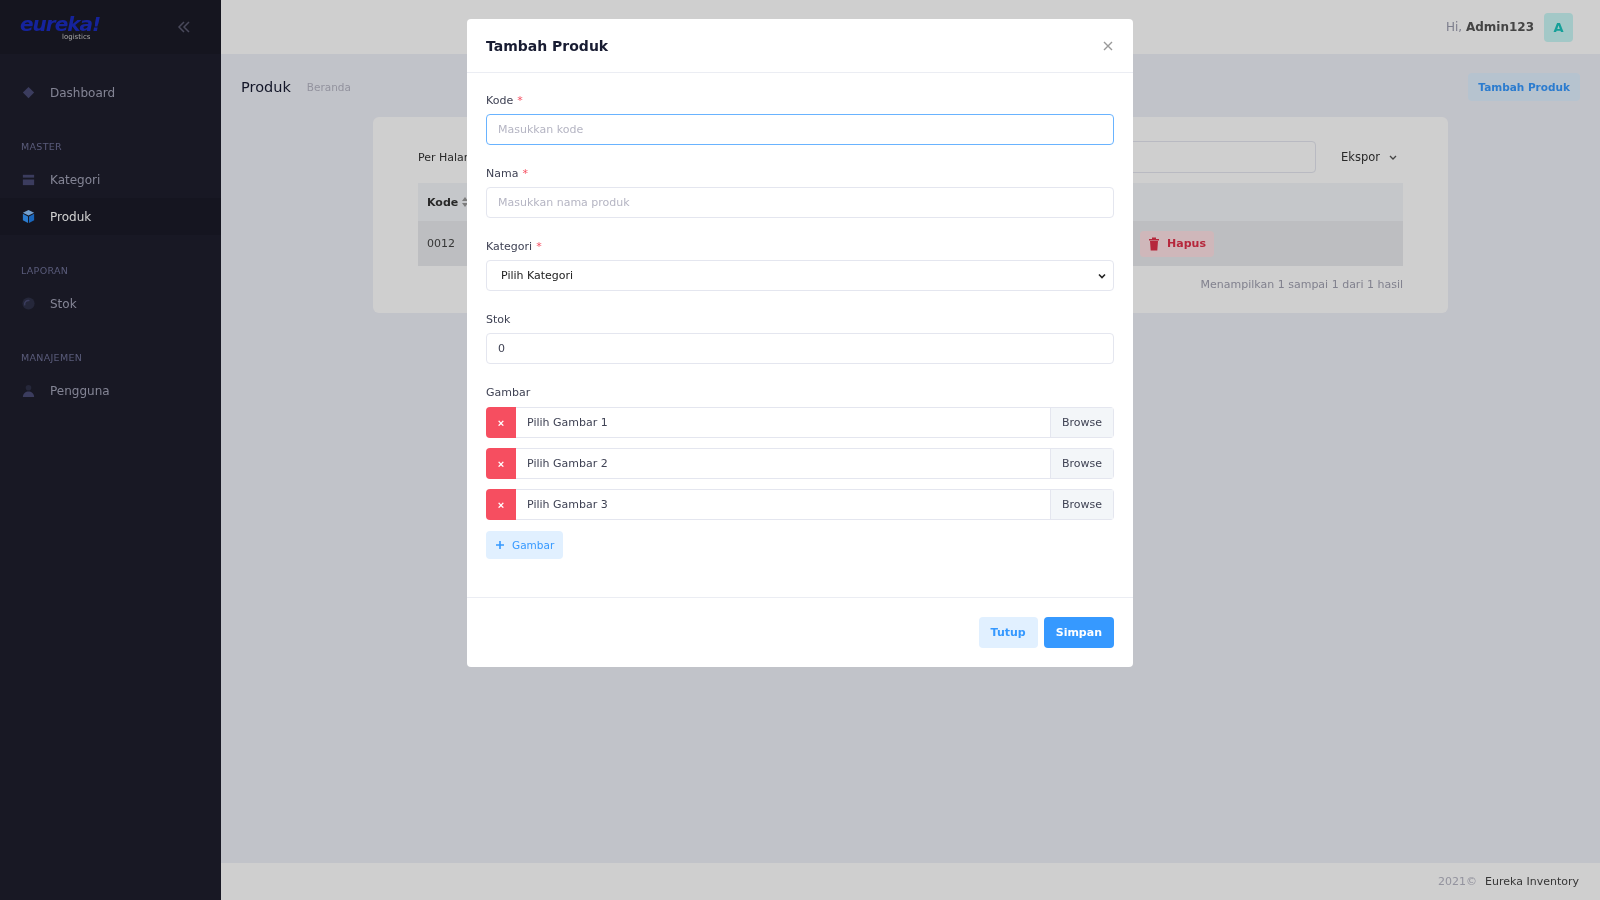  What do you see at coordinates (28, 390) in the screenshot?
I see `user-icon` at bounding box center [28, 390].